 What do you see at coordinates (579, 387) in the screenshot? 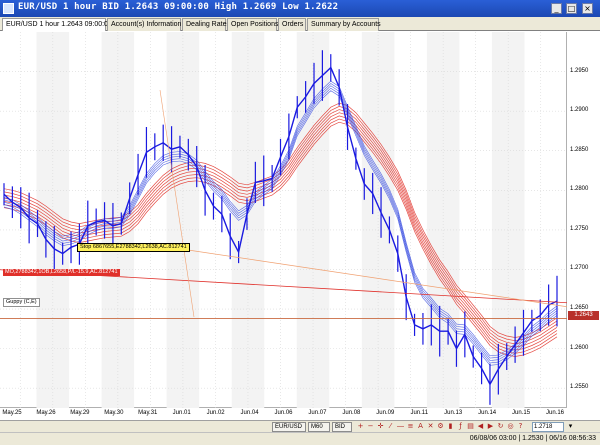
I see `y-tick-label: 1.2550` at bounding box center [579, 387].